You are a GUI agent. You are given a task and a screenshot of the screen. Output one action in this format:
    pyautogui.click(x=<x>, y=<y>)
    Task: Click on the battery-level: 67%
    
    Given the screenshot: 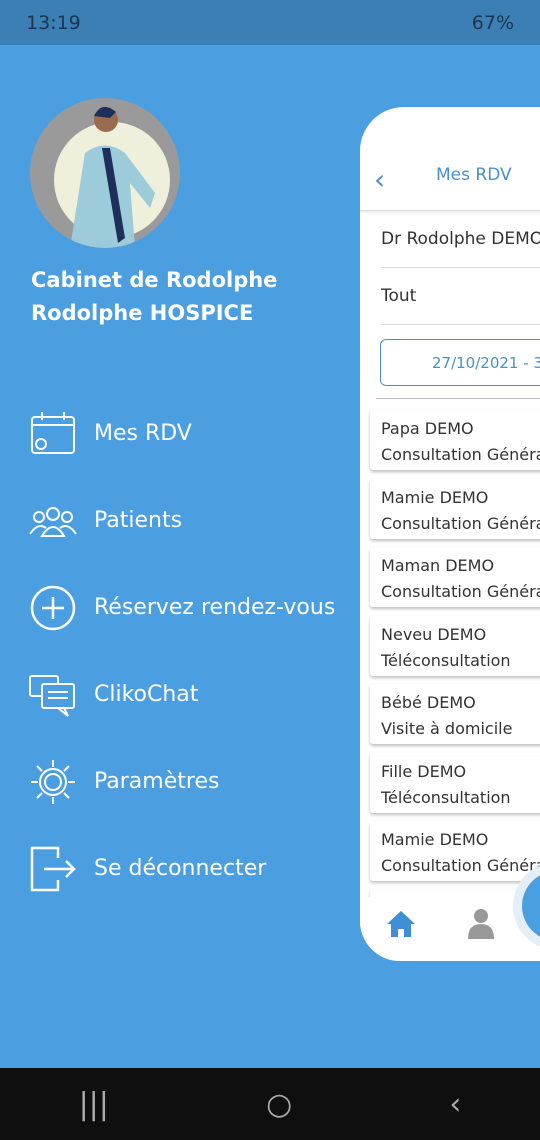 What is the action you would take?
    pyautogui.click(x=492, y=22)
    